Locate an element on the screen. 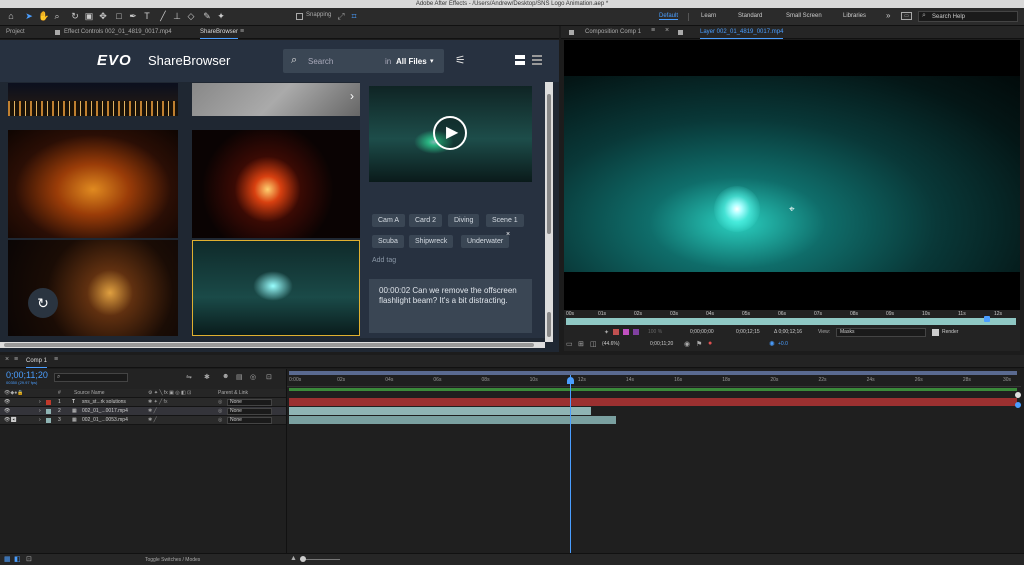 The image size is (1024, 565). tag-chip: Scene 1 is located at coordinates (505, 220).